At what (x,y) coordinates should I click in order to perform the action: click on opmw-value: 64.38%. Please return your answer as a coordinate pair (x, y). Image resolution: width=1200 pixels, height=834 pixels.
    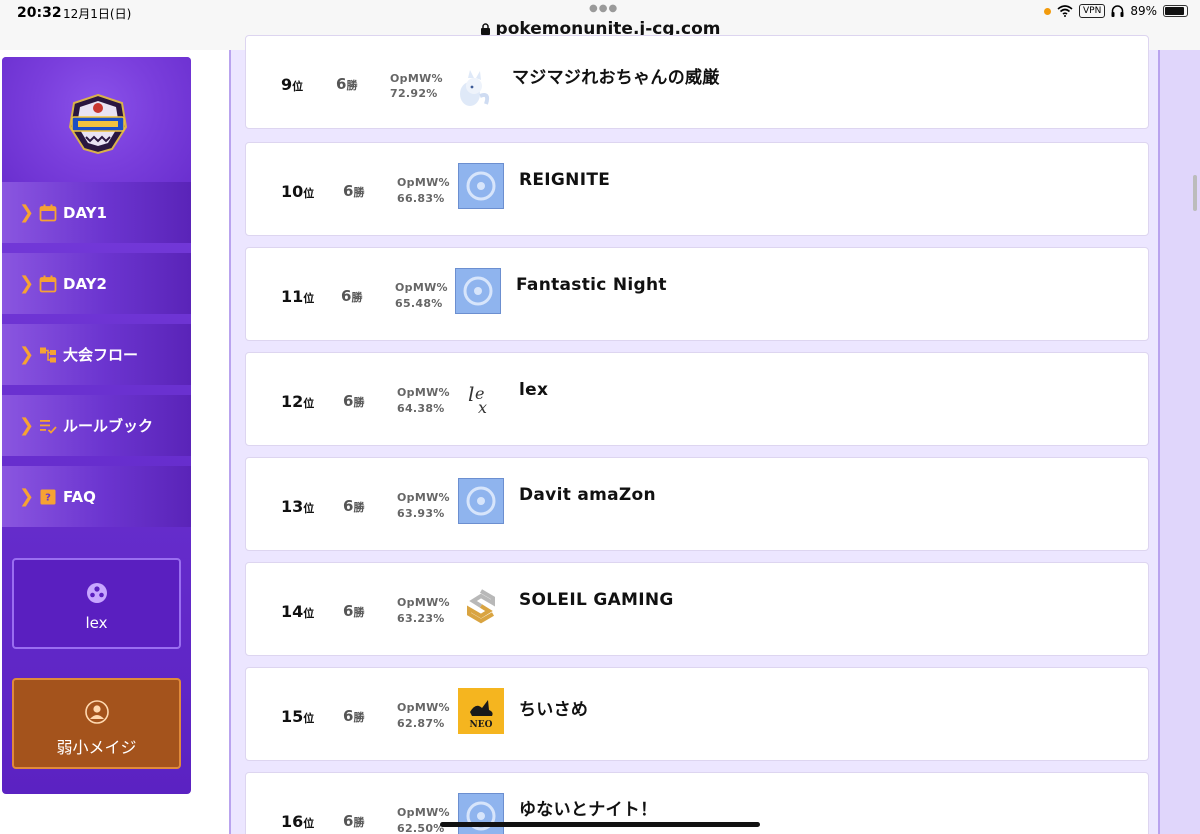
    Looking at the image, I should click on (421, 408).